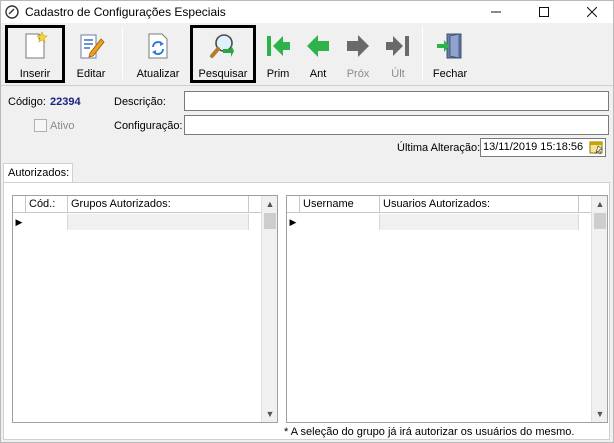 This screenshot has height=443, width=614. I want to click on minimize-button, so click(496, 12).